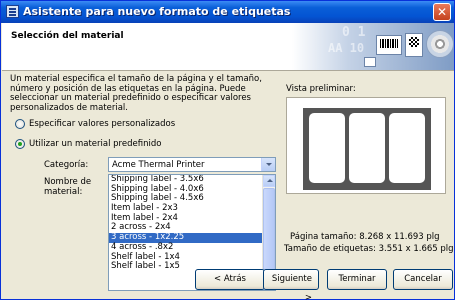  I want to click on label-size-info: Tamaño de etiquetas: 3.551 x 1.665 plg, so click(369, 249).